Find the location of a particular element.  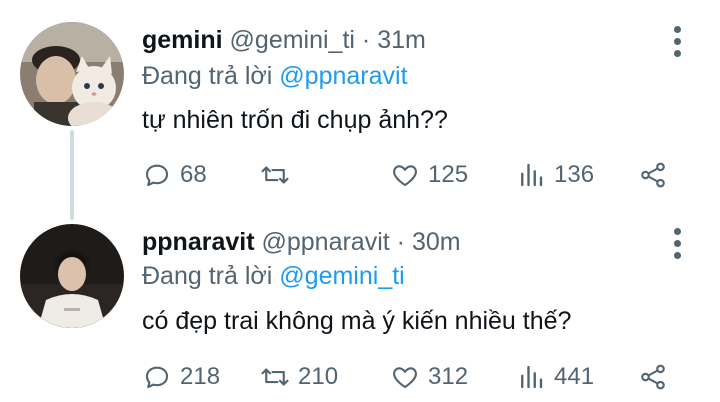

thread-line is located at coordinates (72, 175).